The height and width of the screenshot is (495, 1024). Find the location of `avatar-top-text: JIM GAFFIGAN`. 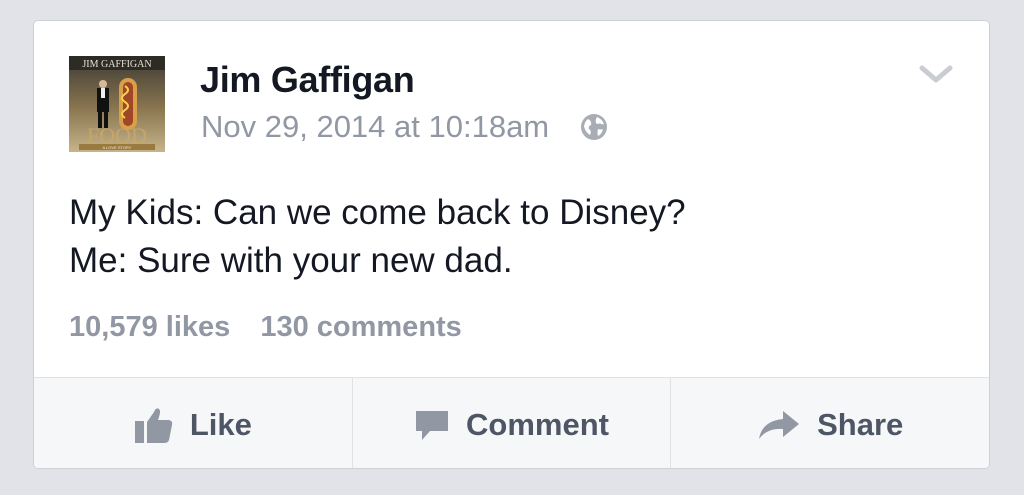

avatar-top-text: JIM GAFFIGAN is located at coordinates (116, 64).